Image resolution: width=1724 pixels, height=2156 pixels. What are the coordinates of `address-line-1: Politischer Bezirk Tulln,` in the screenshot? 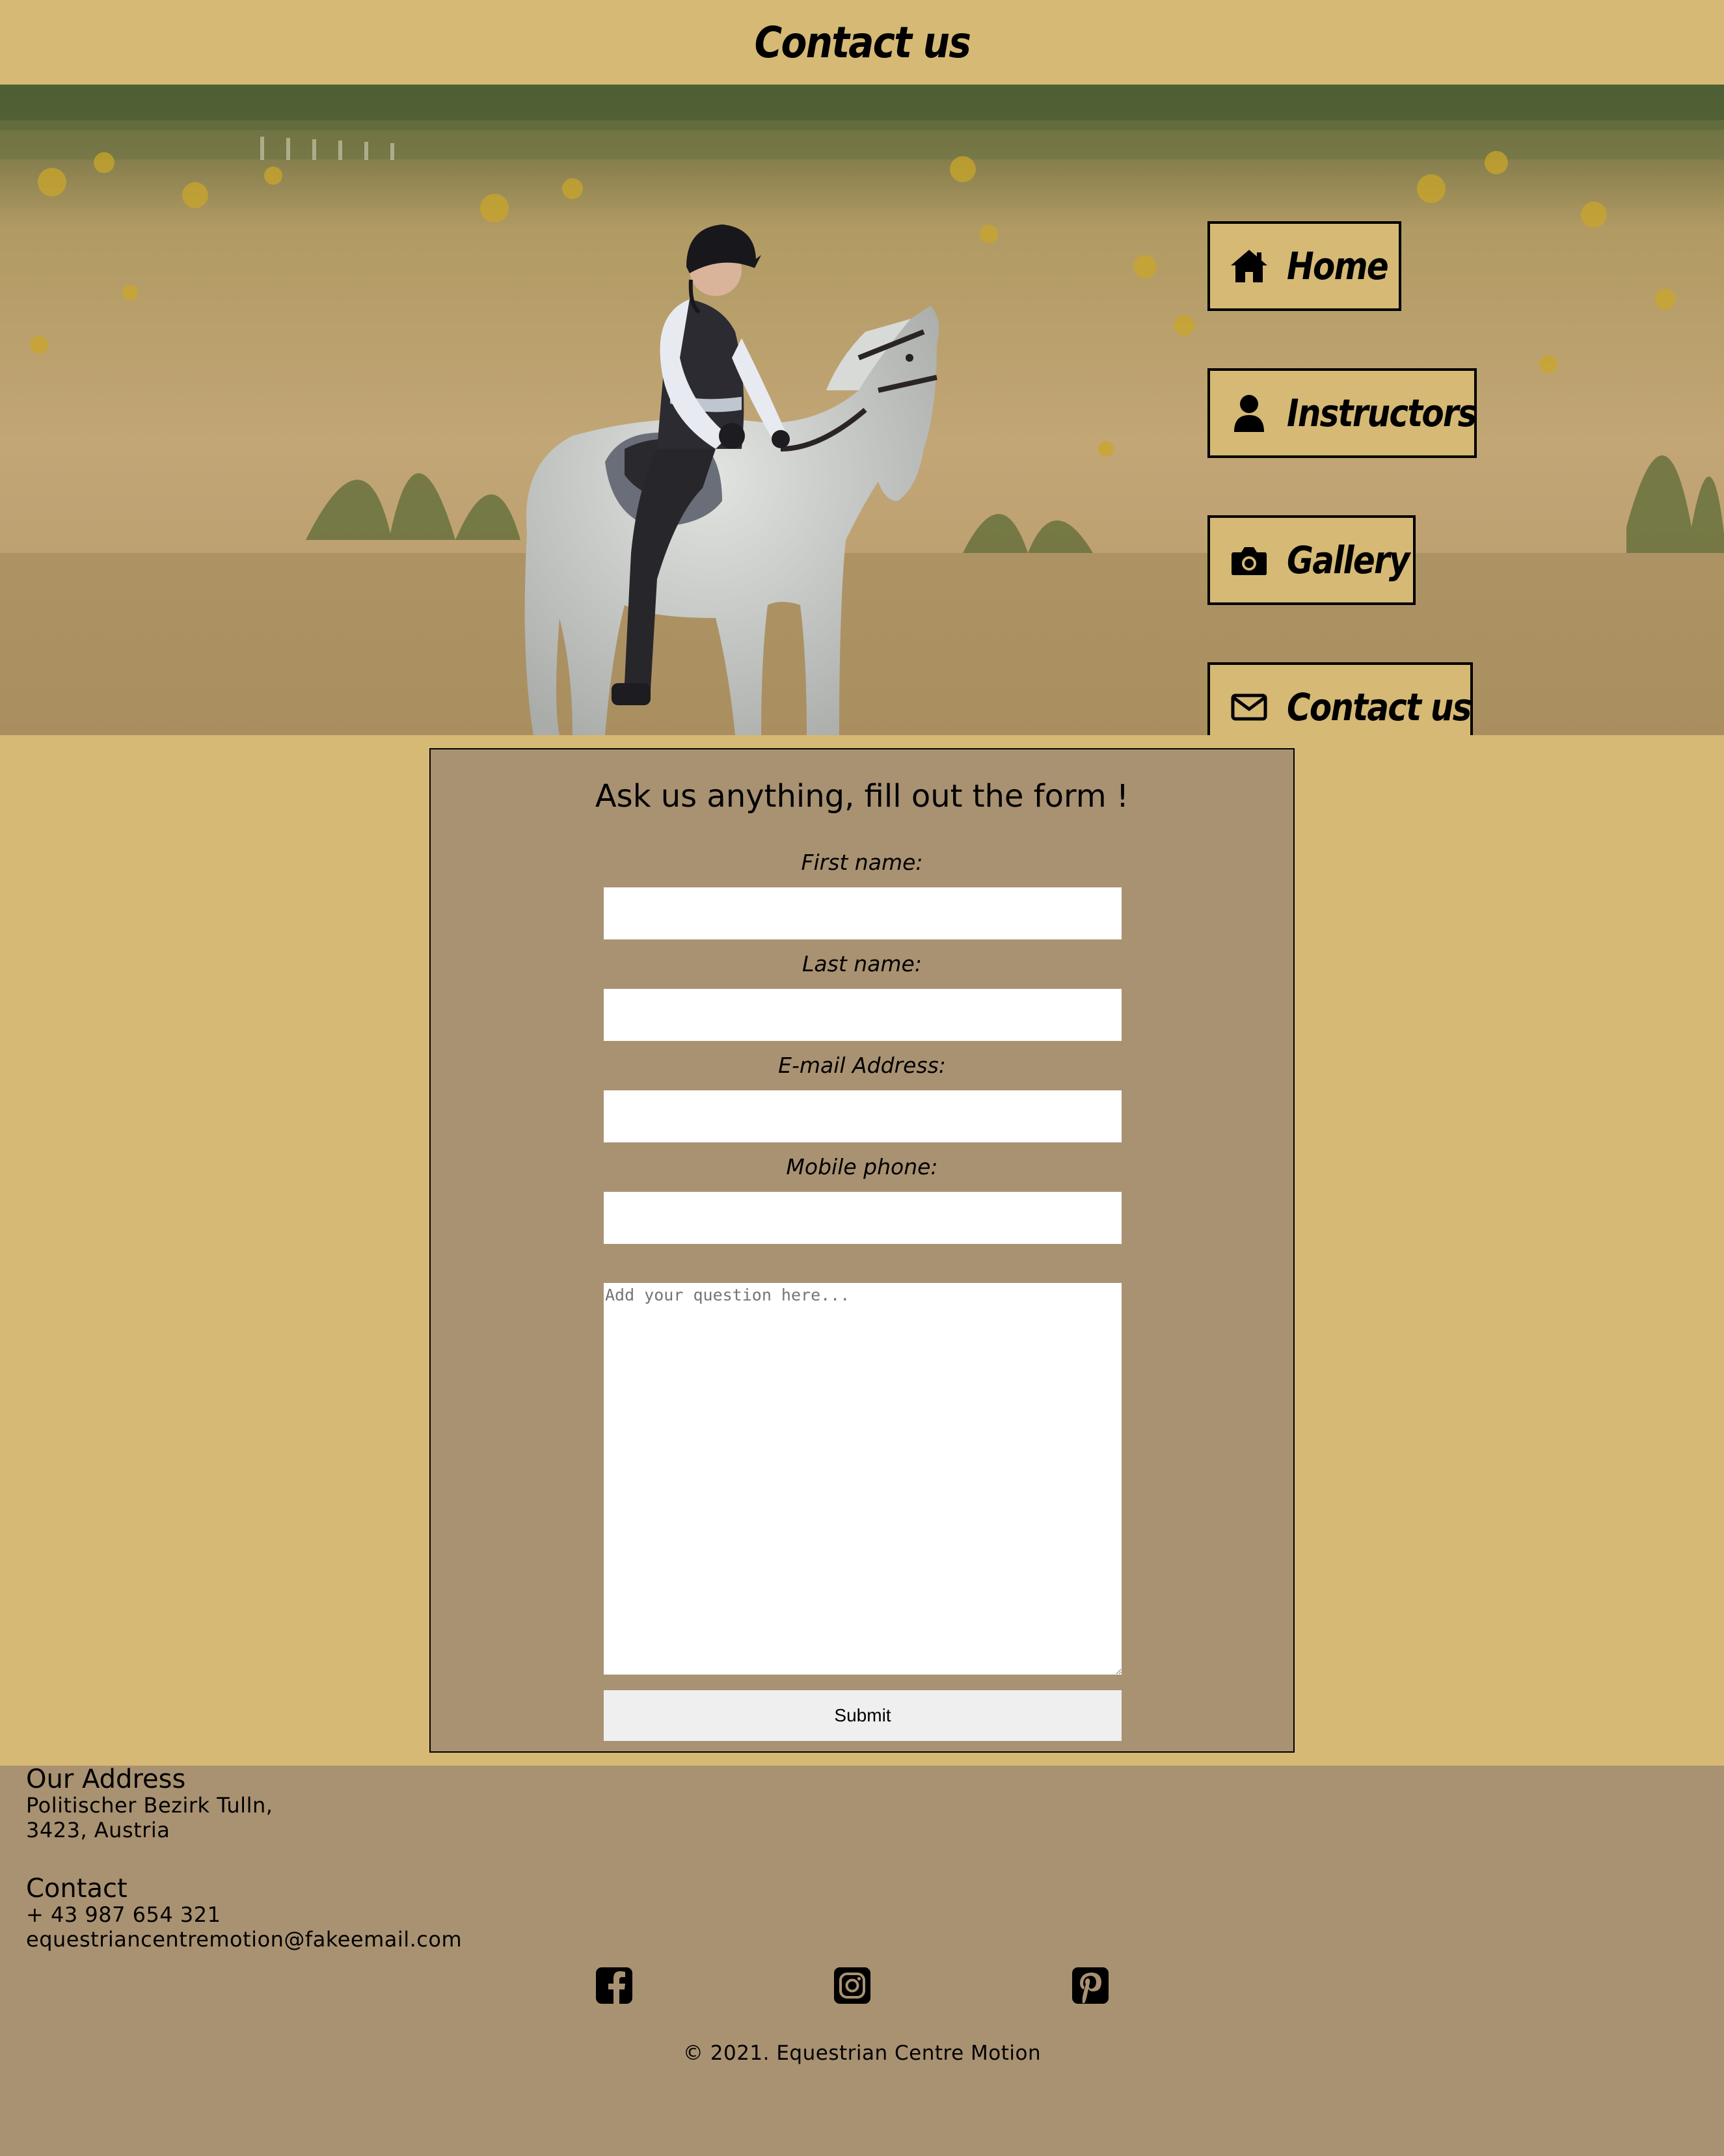 It's located at (149, 1805).